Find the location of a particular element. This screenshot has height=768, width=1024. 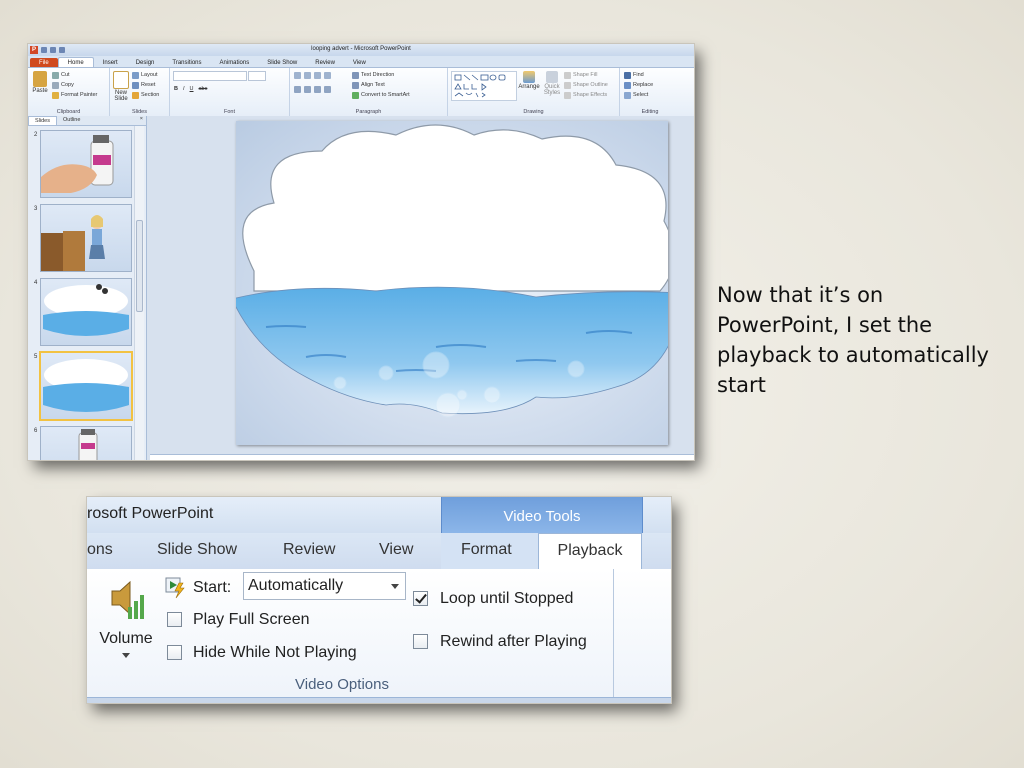

close-icon: × is located at coordinates (141, 120).